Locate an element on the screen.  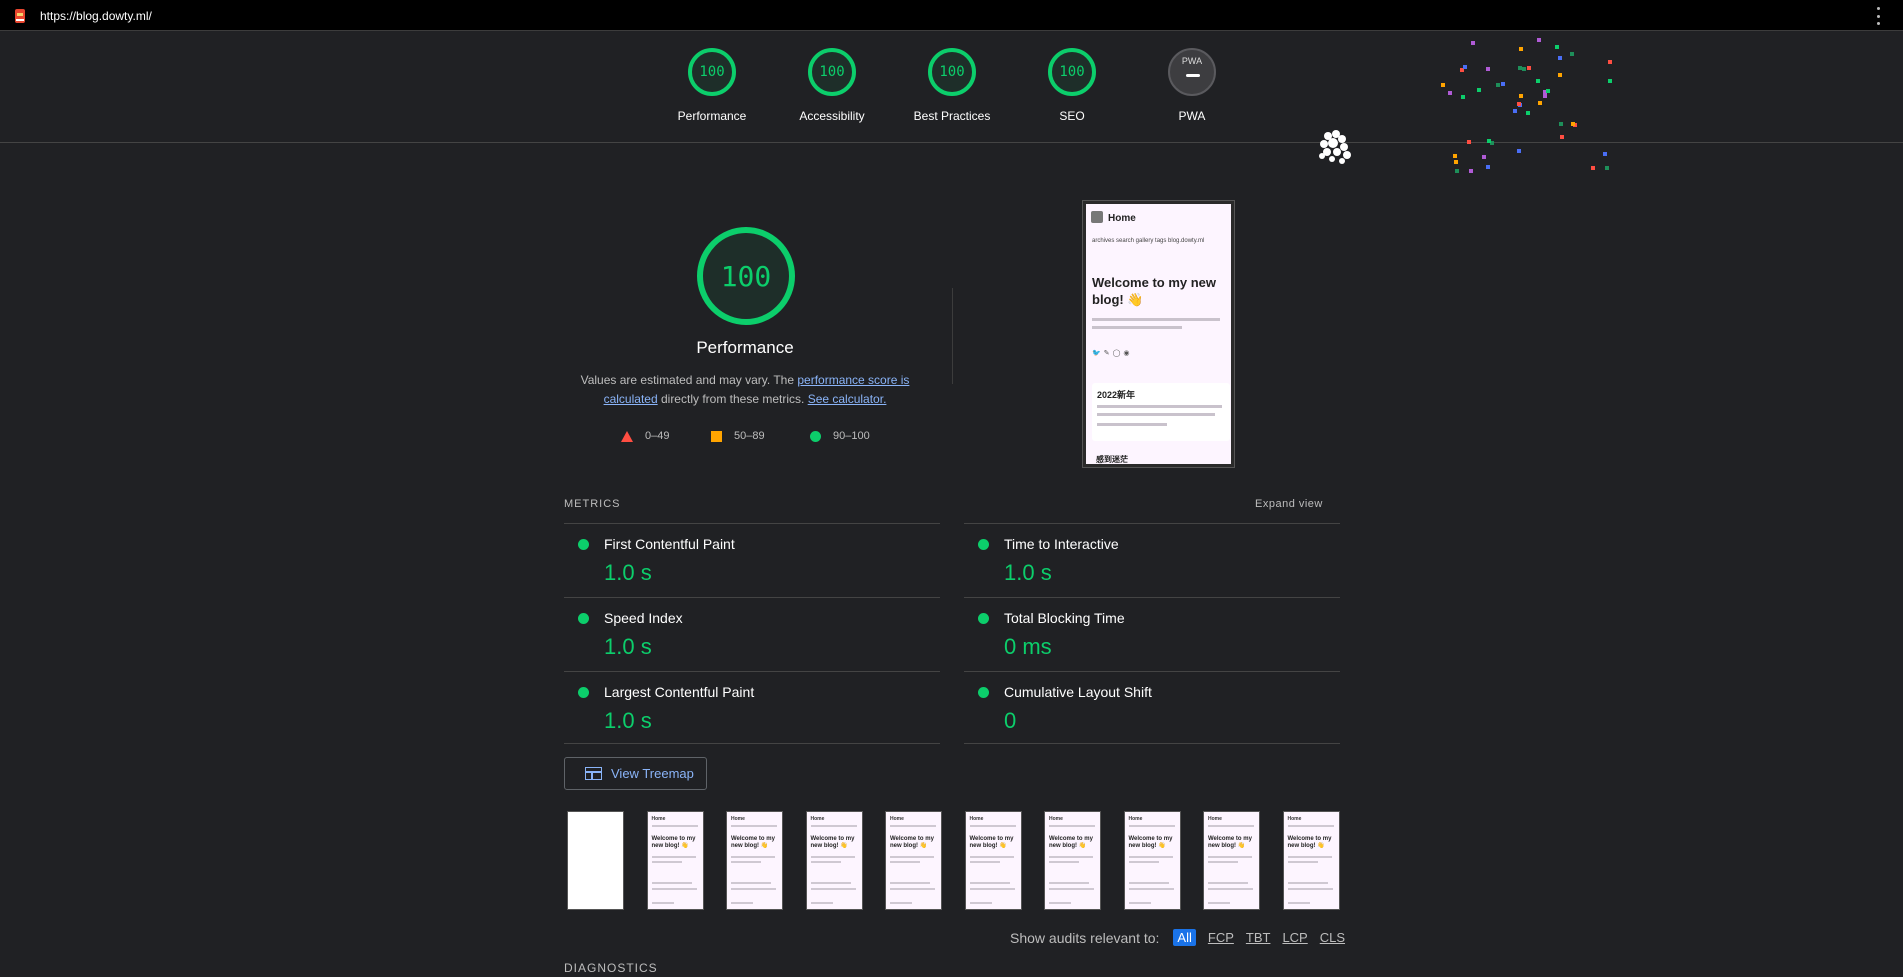
metric-title: Speed Index is located at coordinates (643, 618).